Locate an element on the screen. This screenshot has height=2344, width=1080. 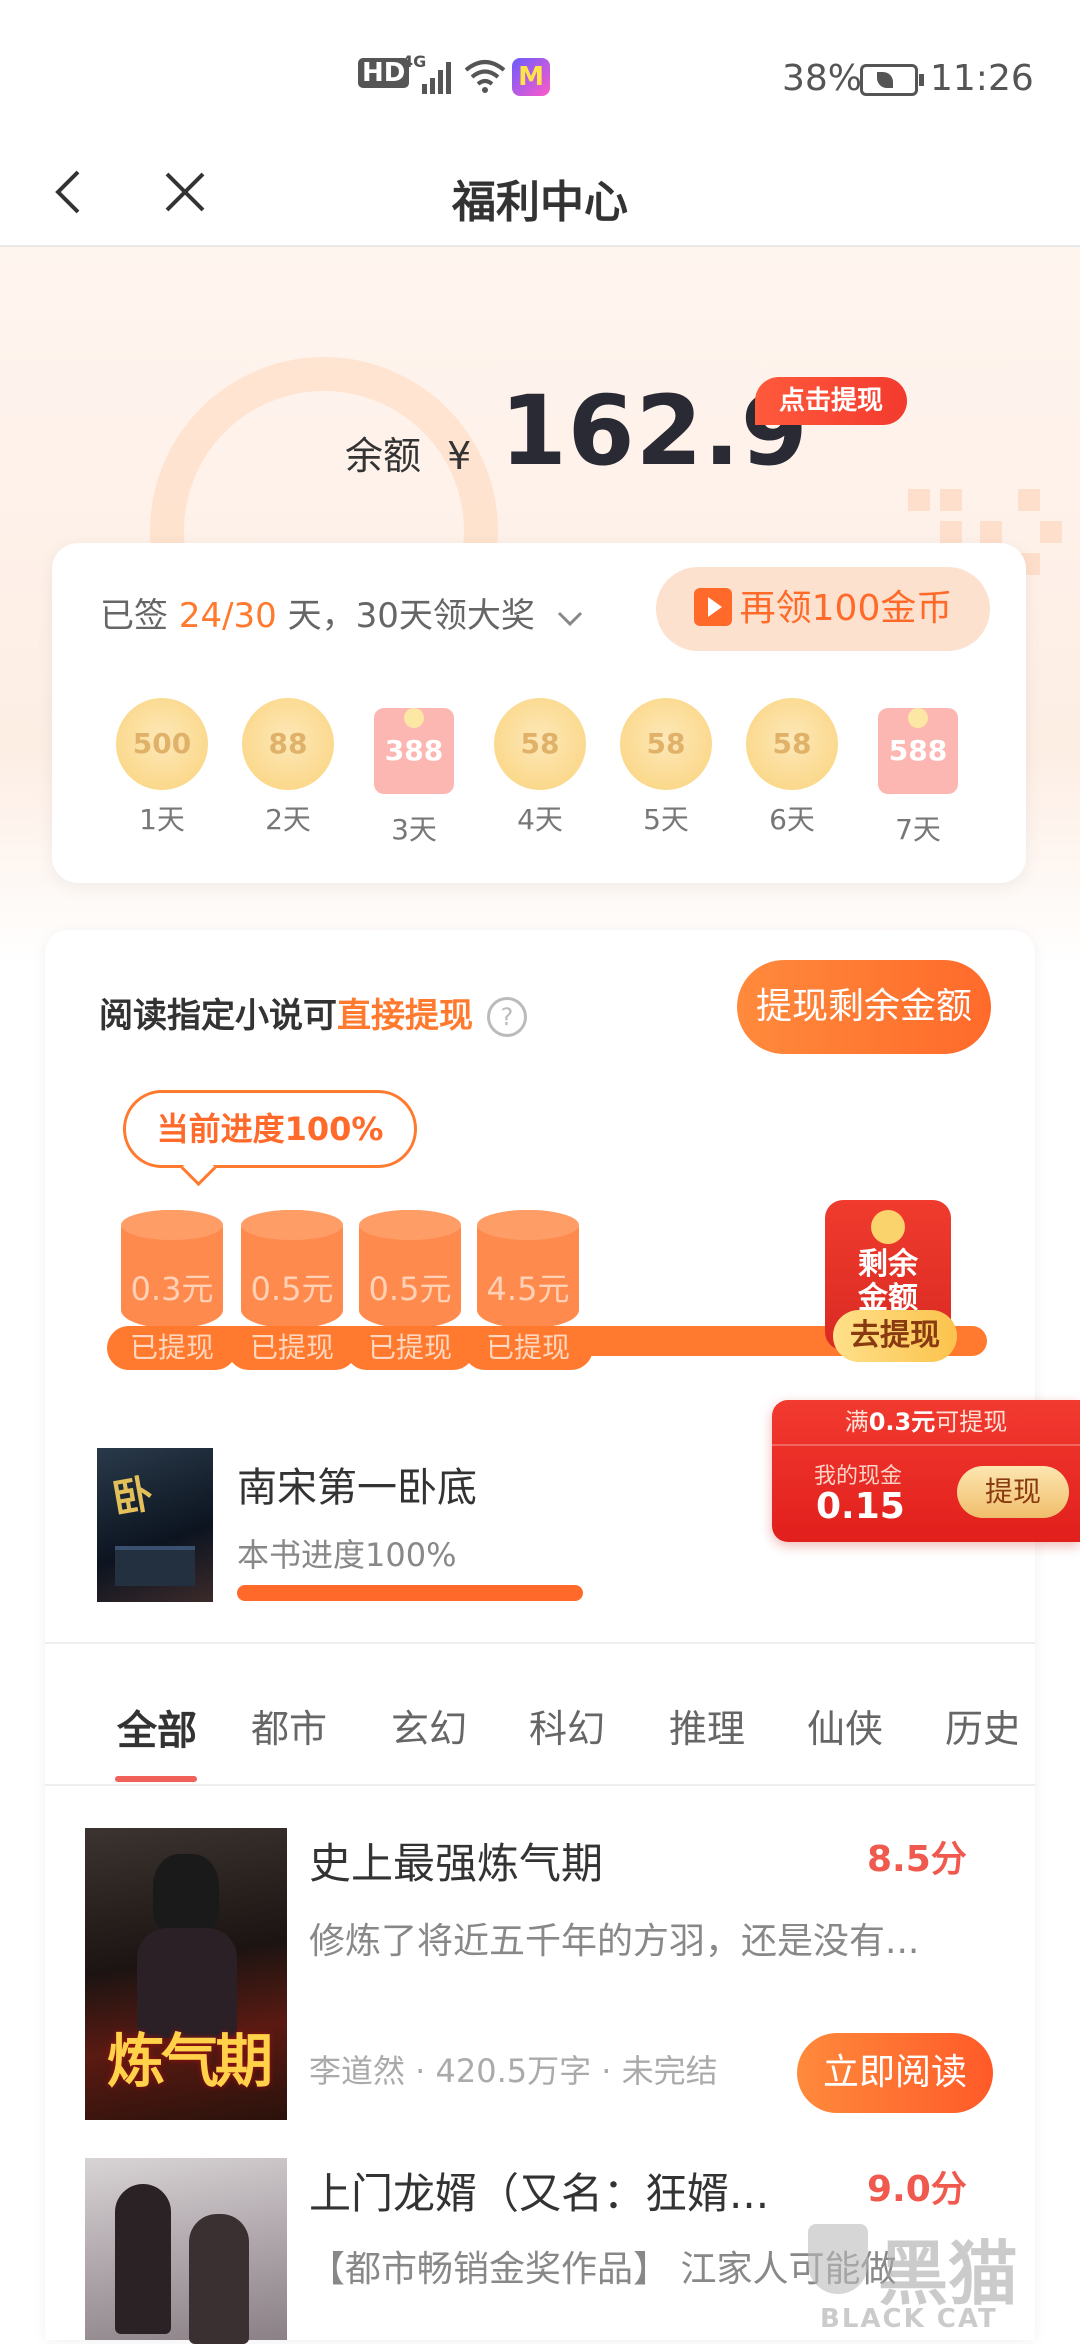
day-label: 1天 is located at coordinates (162, 819).